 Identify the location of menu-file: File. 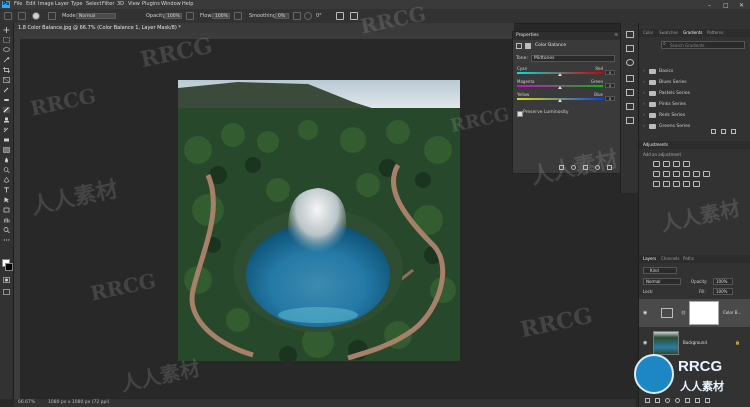
(18, 4).